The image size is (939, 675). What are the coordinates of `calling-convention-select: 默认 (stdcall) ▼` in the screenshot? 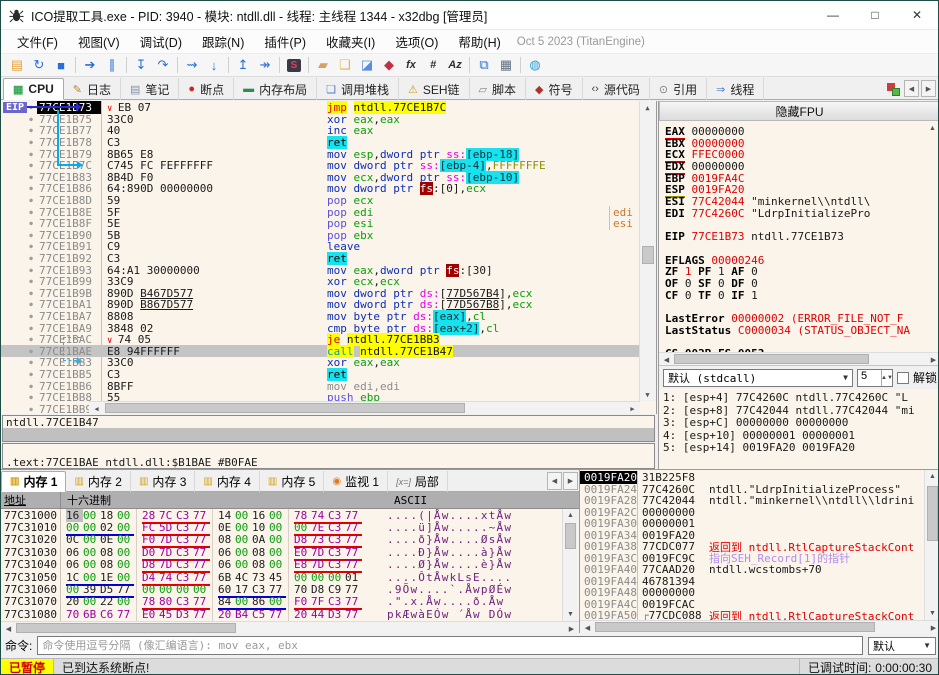 It's located at (758, 377).